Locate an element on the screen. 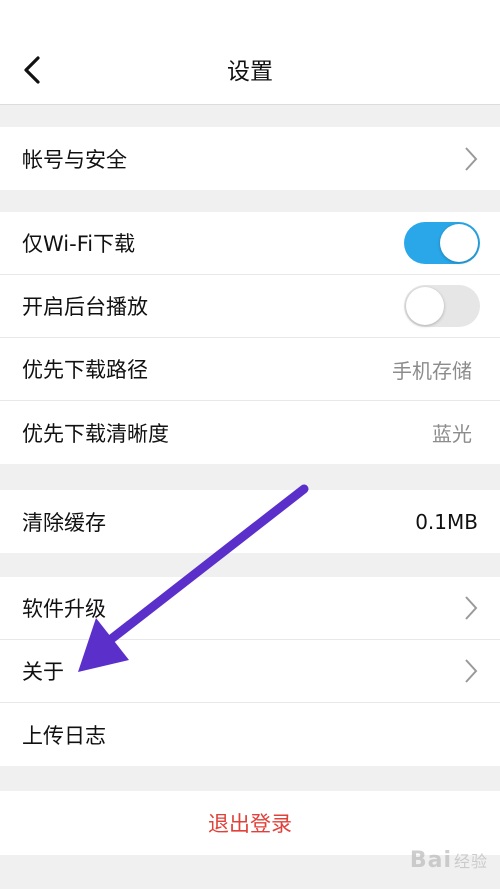  wifi-only-toggle is located at coordinates (442, 243).